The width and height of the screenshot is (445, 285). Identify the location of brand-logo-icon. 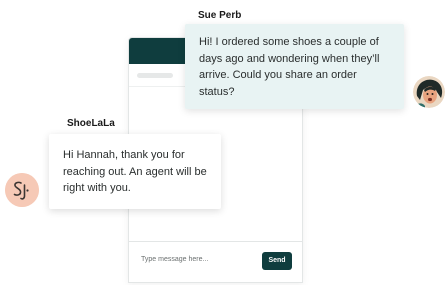
(22, 190).